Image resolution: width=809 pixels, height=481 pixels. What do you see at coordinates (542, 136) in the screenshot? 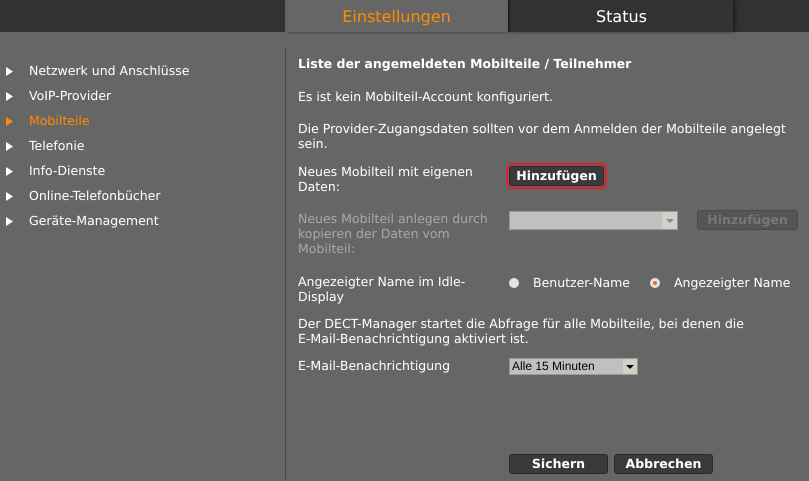
I see `info-text: Die Provider-Zugangsdaten sollten vor dem Anmelden der Mobilteile angelegt sein.` at bounding box center [542, 136].